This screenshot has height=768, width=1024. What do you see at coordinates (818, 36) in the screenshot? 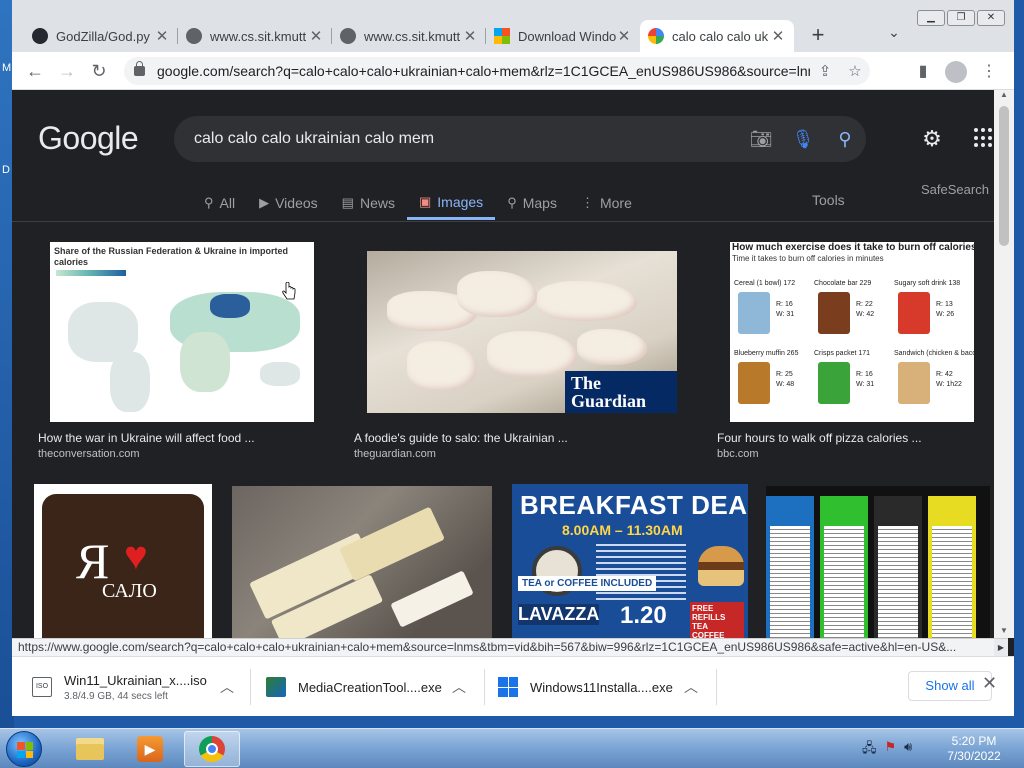
I see `new-tab-button: +` at bounding box center [818, 36].